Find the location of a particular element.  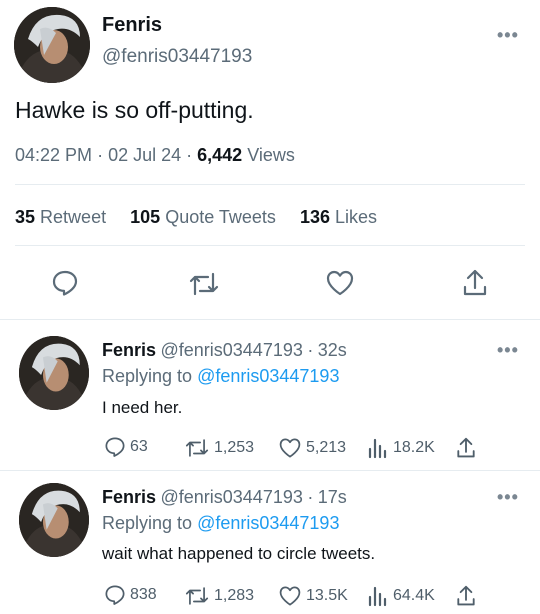

like-button: 13.5K is located at coordinates (313, 596).